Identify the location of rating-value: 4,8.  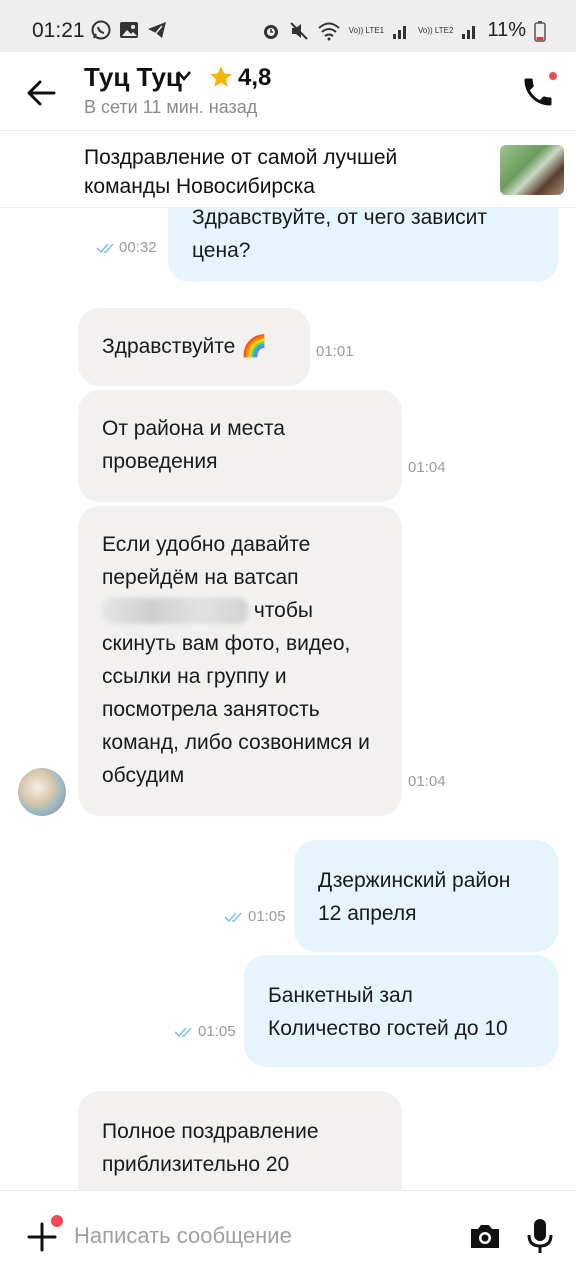
(255, 77).